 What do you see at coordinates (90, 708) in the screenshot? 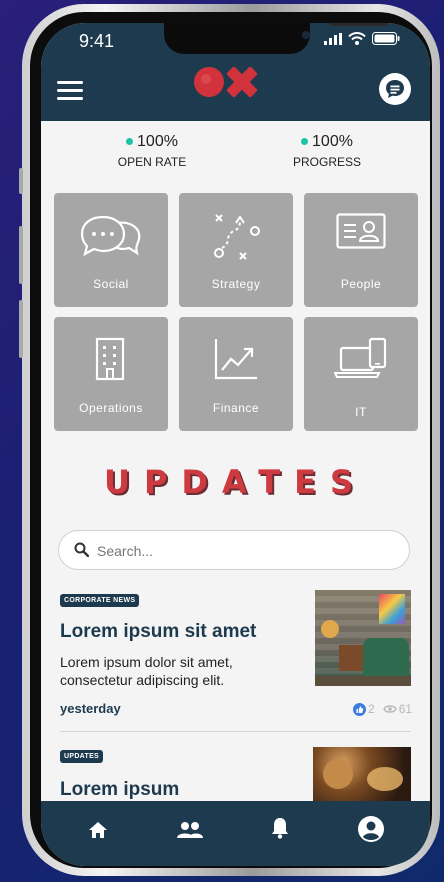
I see `news-date: yesterday` at bounding box center [90, 708].